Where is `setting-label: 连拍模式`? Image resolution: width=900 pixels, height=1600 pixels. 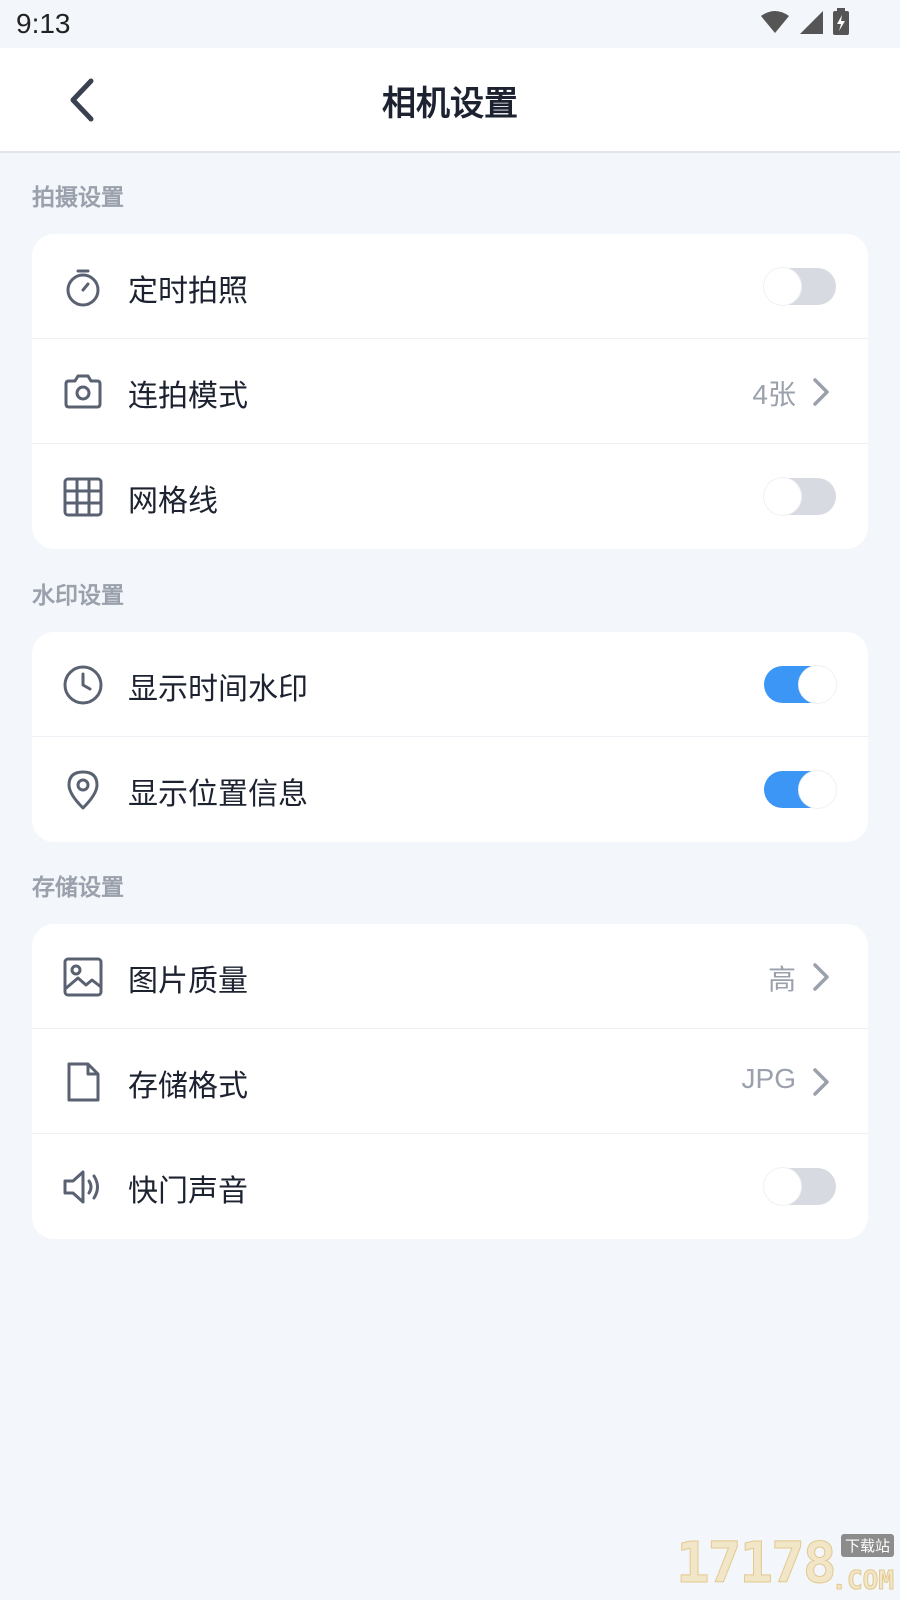 setting-label: 连拍模式 is located at coordinates (188, 396).